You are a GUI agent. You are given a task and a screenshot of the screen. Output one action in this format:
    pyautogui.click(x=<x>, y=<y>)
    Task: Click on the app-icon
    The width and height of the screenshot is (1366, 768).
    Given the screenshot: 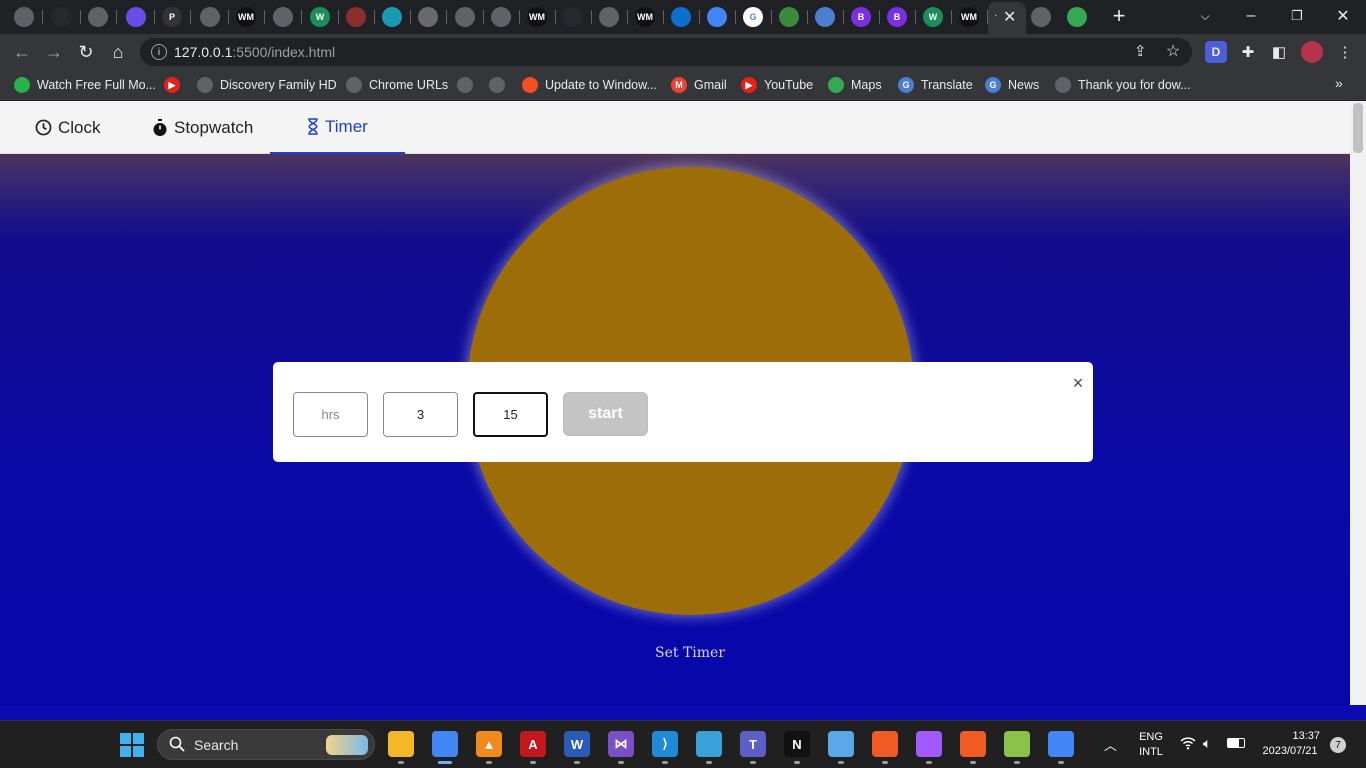 What is the action you would take?
    pyautogui.click(x=356, y=17)
    